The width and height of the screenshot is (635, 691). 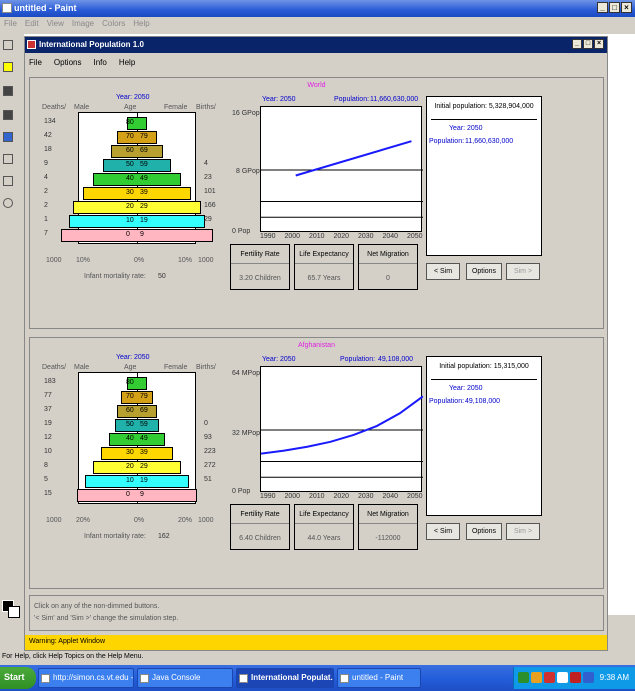 I want to click on age-label: 60, so click(x=130, y=150).